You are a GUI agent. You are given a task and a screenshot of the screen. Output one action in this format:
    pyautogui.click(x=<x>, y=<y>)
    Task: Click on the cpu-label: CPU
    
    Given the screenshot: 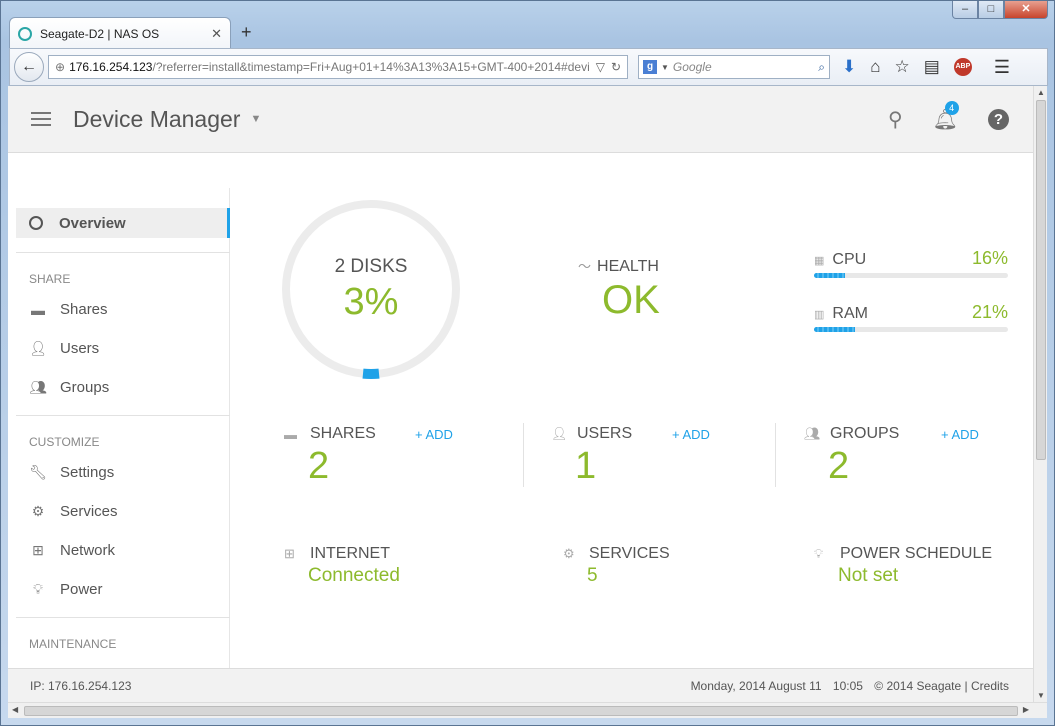 What is the action you would take?
    pyautogui.click(x=849, y=259)
    